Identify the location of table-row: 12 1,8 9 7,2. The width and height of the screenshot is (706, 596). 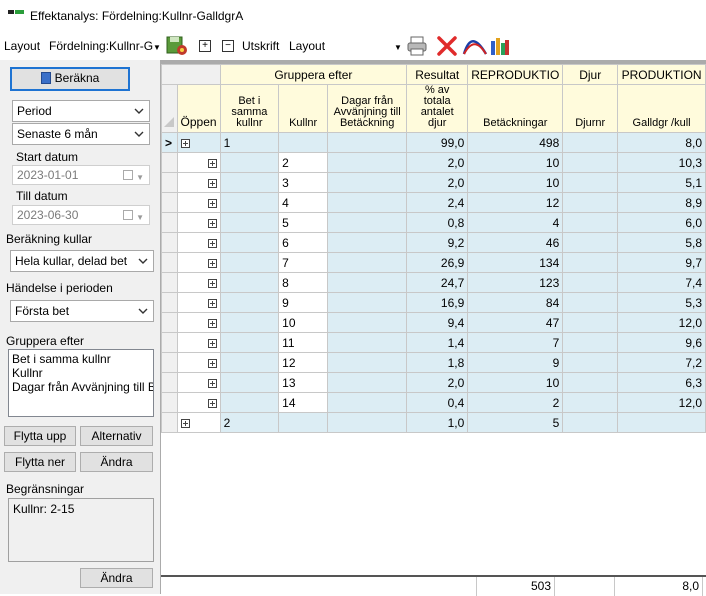
(433, 362).